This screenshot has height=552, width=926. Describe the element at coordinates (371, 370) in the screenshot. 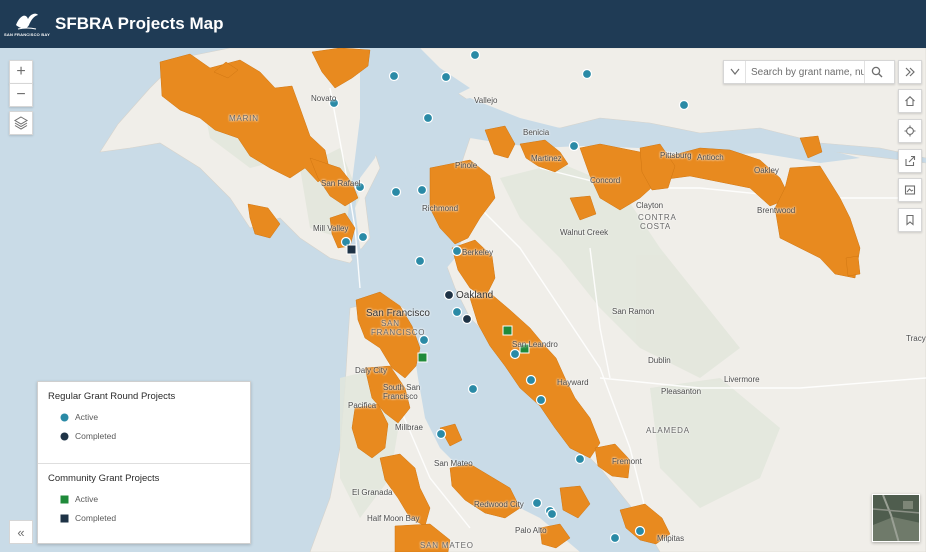

I see `place-label: Daly City` at that location.